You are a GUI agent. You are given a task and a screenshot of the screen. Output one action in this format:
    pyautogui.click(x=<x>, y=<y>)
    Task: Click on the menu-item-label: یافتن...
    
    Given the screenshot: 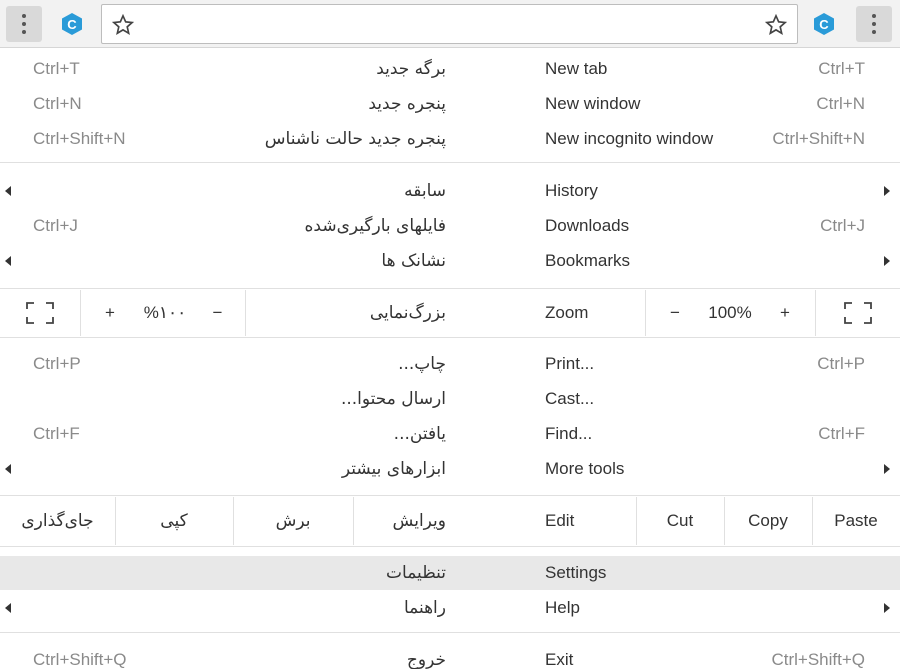 What is the action you would take?
    pyautogui.click(x=419, y=434)
    